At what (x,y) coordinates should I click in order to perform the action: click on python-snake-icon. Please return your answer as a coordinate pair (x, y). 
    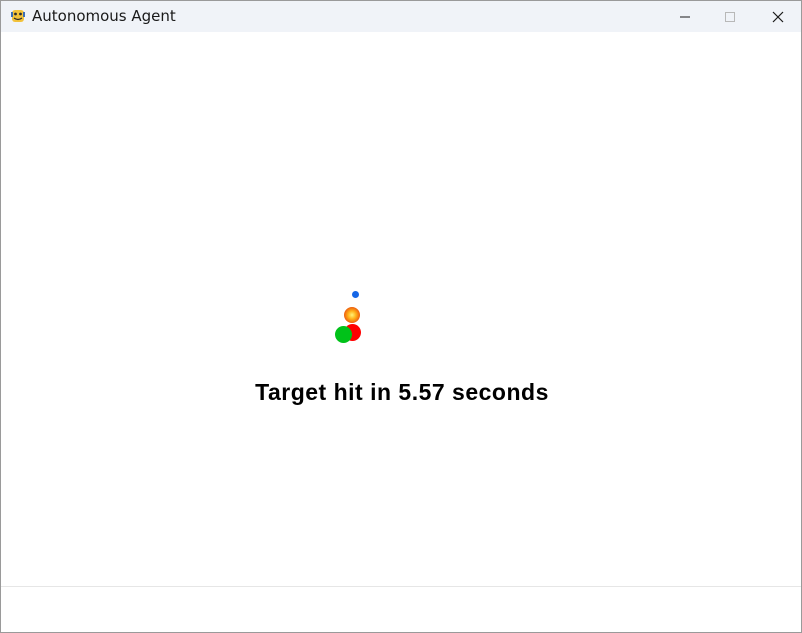
    Looking at the image, I should click on (18, 16).